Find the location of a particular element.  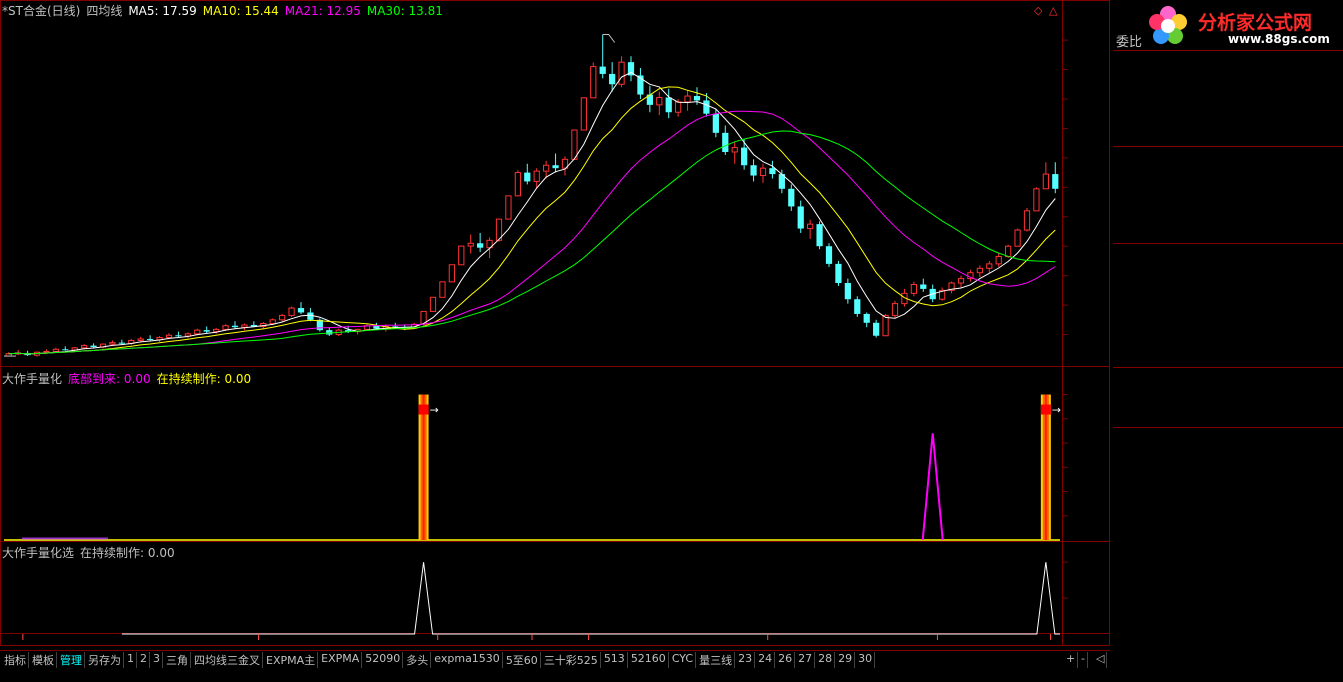

bottom-tab: 28 is located at coordinates (826, 660).